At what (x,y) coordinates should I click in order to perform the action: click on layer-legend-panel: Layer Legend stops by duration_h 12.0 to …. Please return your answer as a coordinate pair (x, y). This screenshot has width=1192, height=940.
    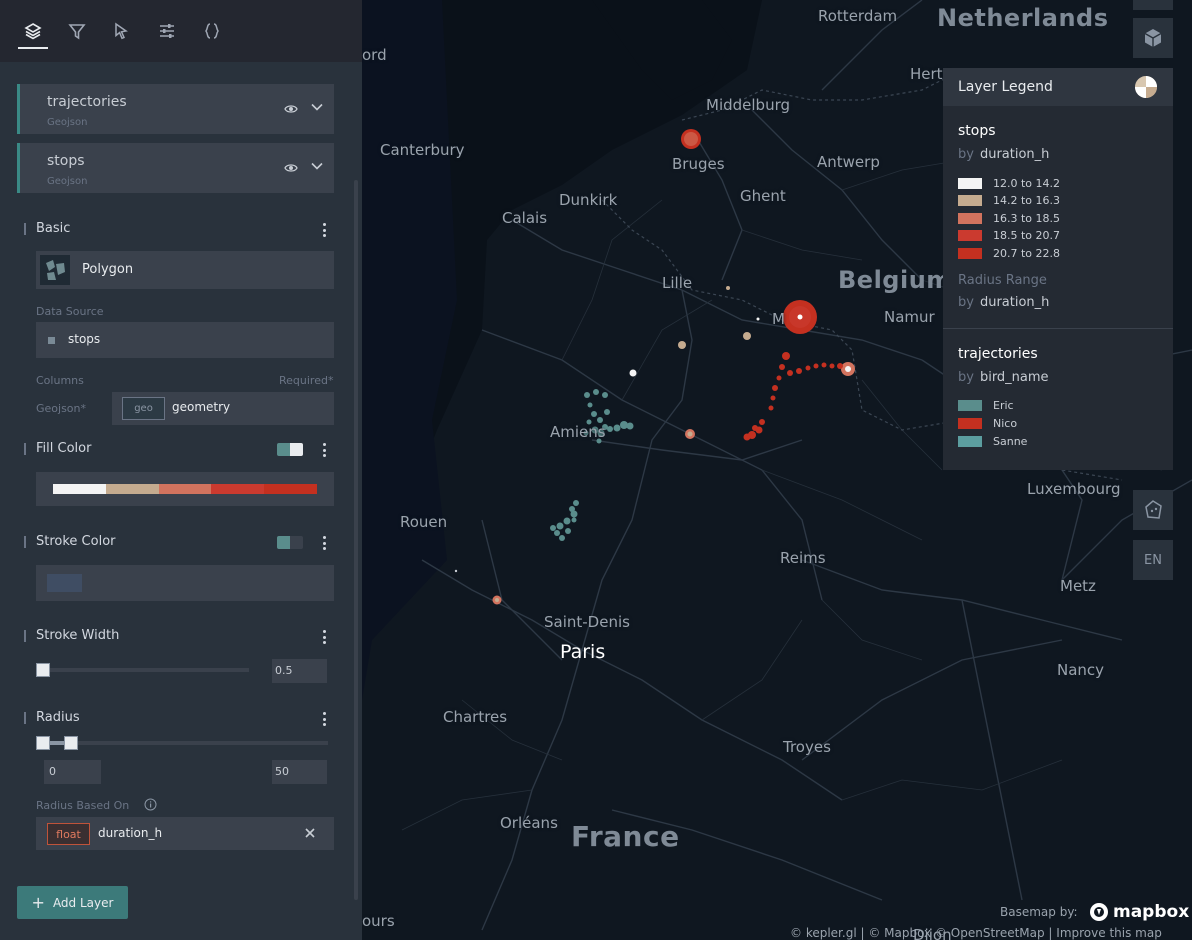
    Looking at the image, I should click on (1058, 269).